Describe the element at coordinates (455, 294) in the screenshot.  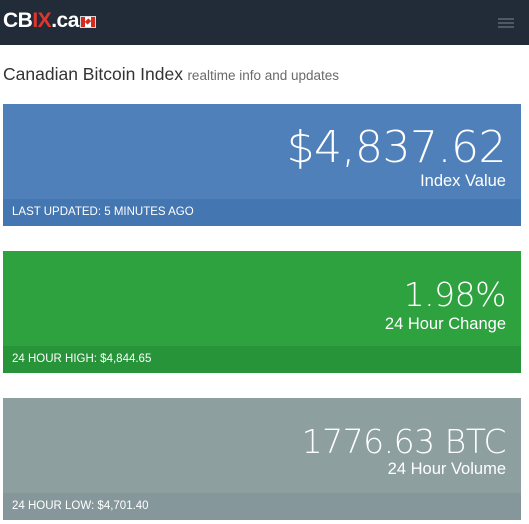
I see `change-value: 1.98%` at that location.